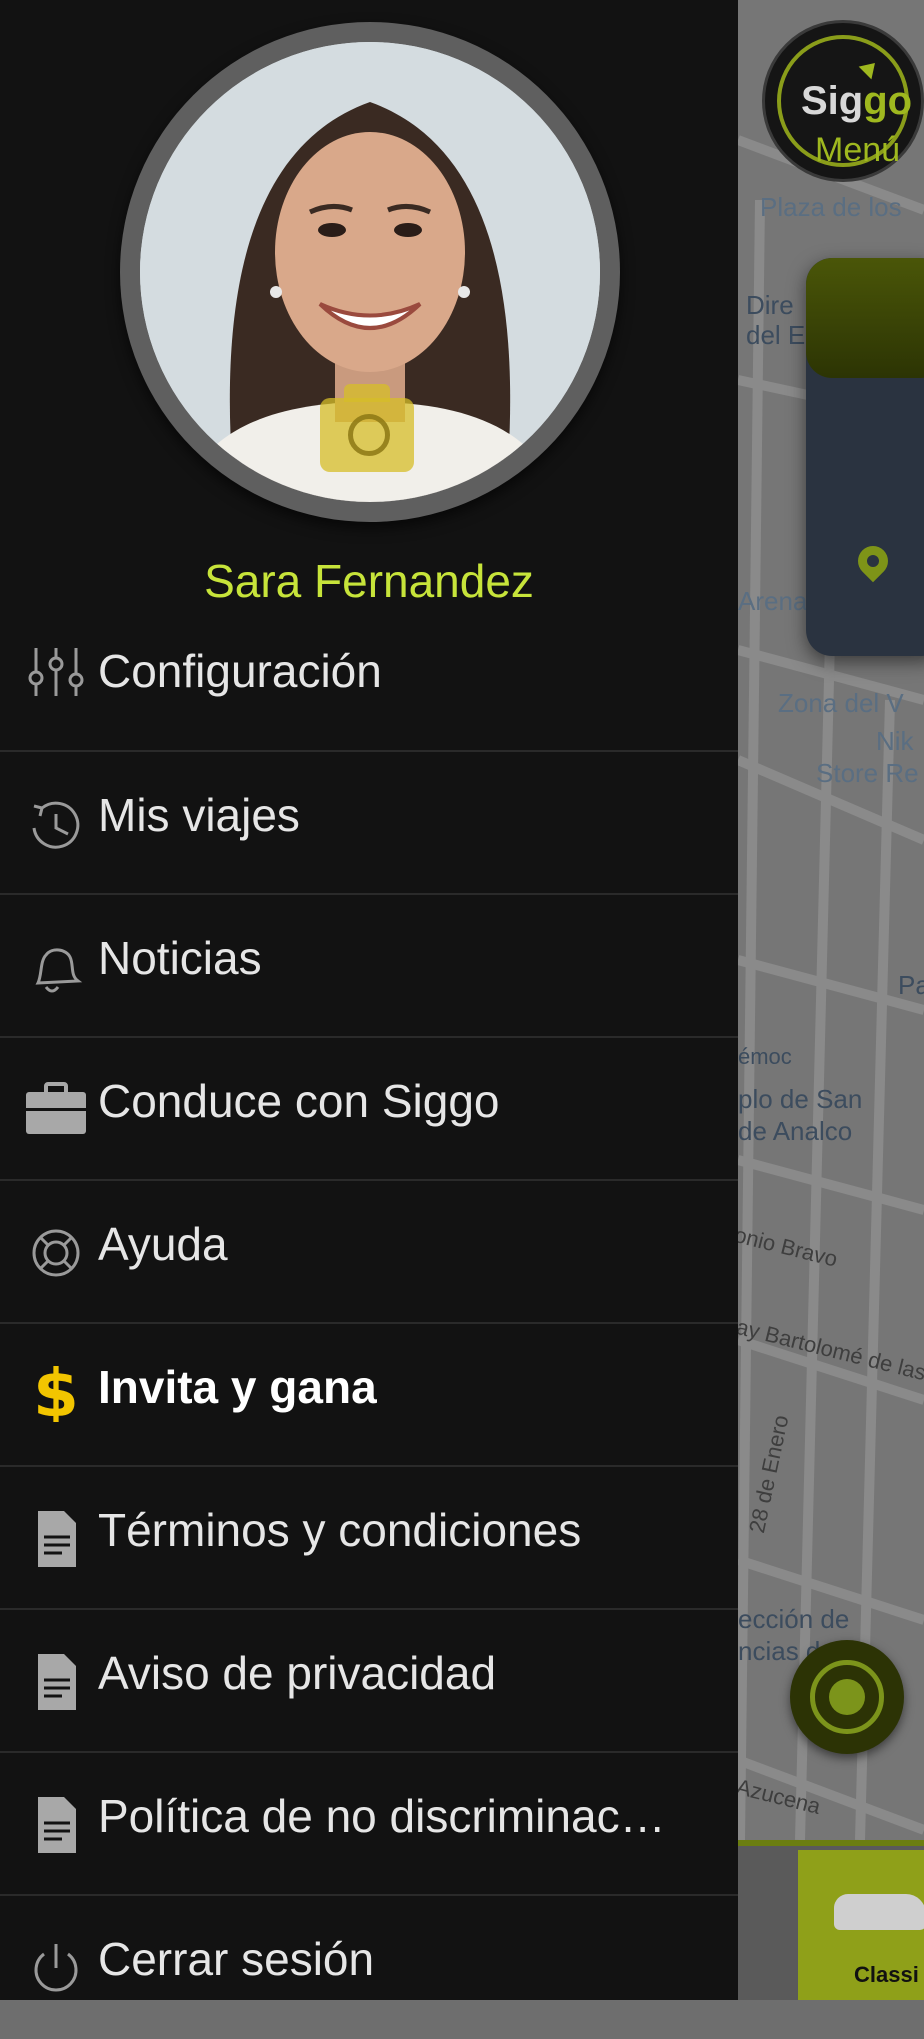 The height and width of the screenshot is (2039, 924). What do you see at coordinates (800, 1099) in the screenshot?
I see `map-label: plo de San` at bounding box center [800, 1099].